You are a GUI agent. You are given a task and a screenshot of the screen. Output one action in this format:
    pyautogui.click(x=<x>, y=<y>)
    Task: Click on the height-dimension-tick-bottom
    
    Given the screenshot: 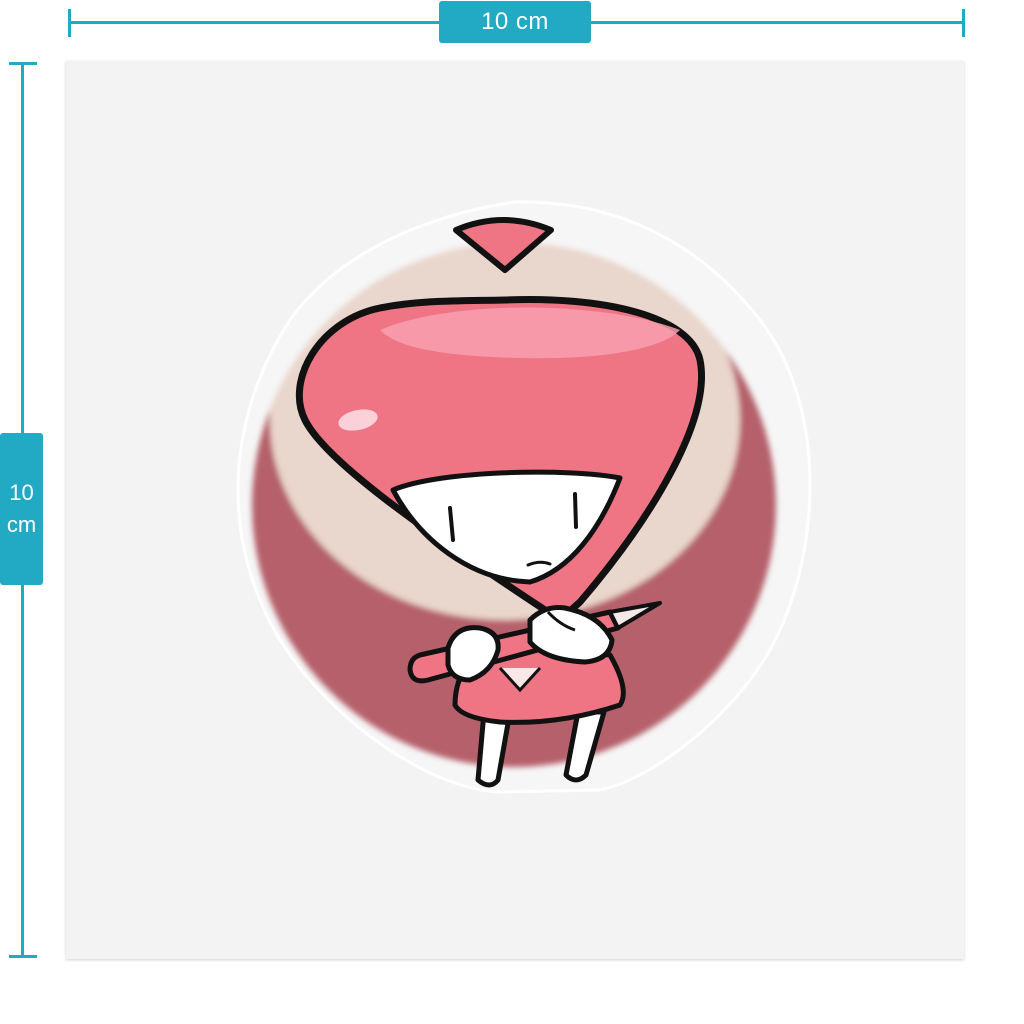 What is the action you would take?
    pyautogui.click(x=23, y=956)
    